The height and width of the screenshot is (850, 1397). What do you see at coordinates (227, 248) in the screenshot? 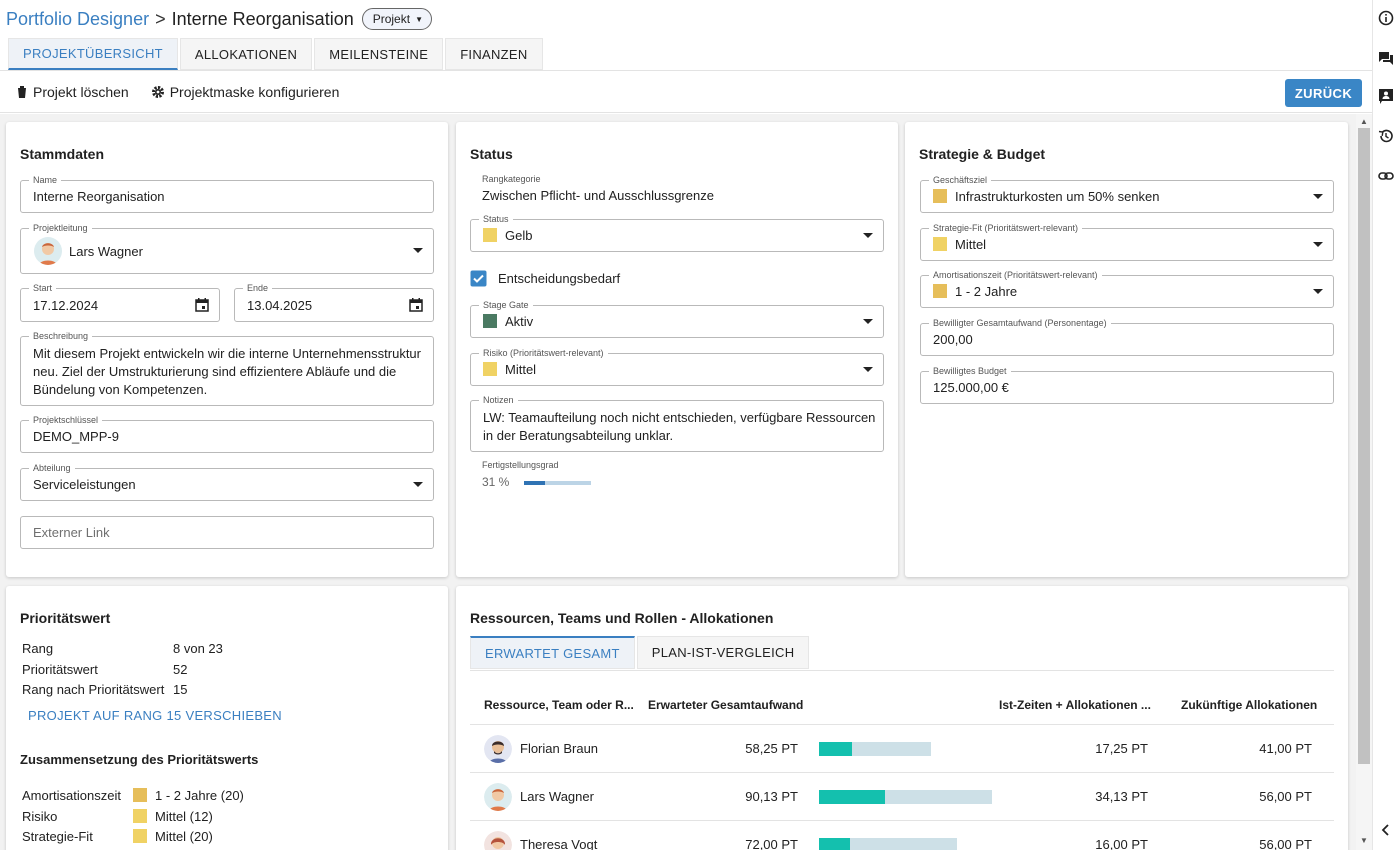
I see `project-lead-select: Projektleitung Lars Wagner` at bounding box center [227, 248].